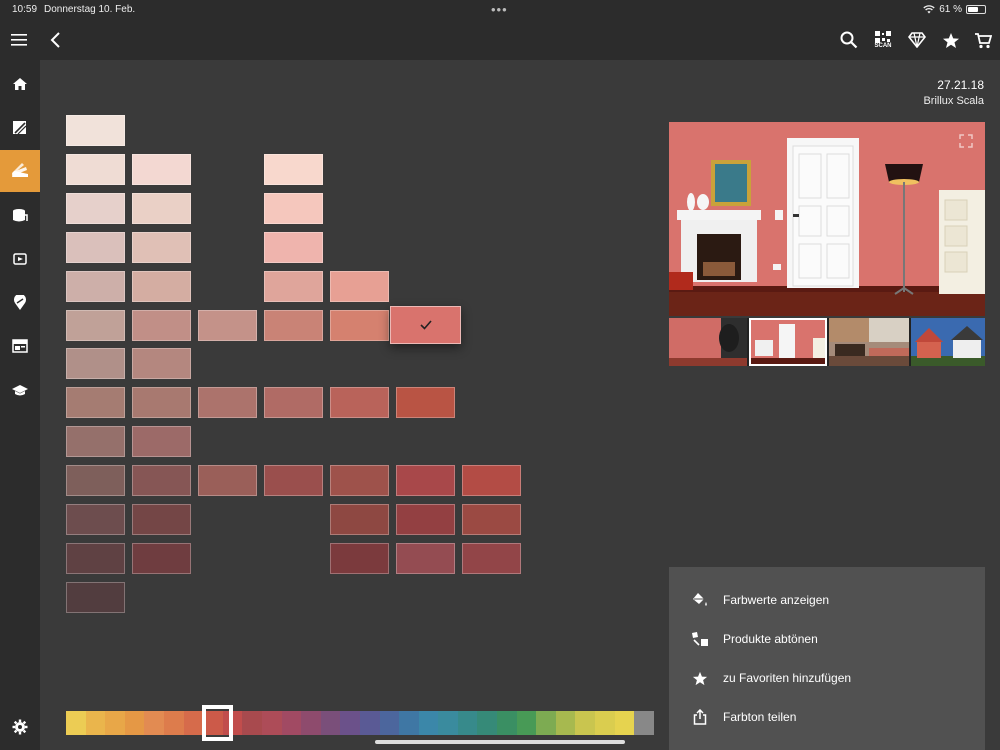 The height and width of the screenshot is (750, 1000). I want to click on room-door-thumbnail, so click(788, 342).